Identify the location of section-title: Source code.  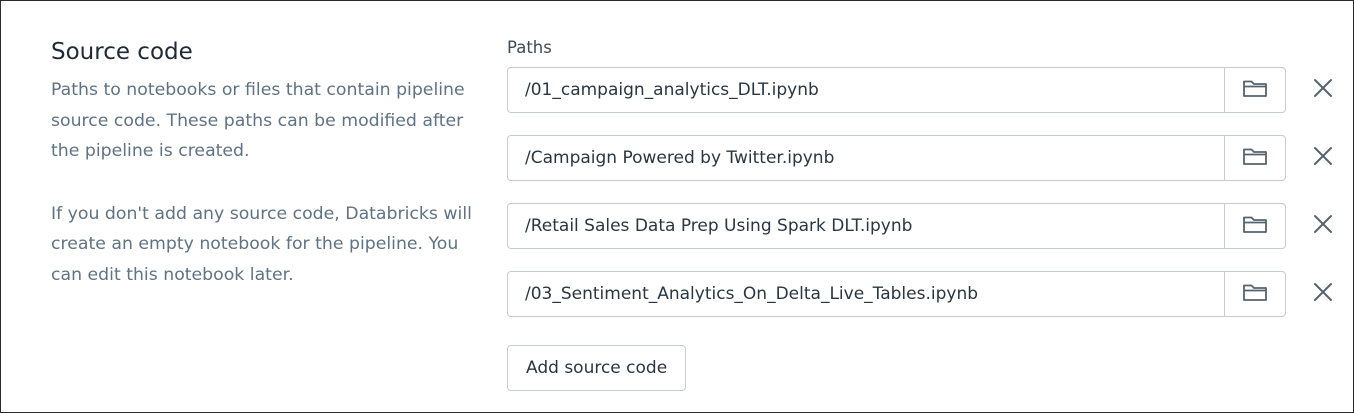
(122, 52).